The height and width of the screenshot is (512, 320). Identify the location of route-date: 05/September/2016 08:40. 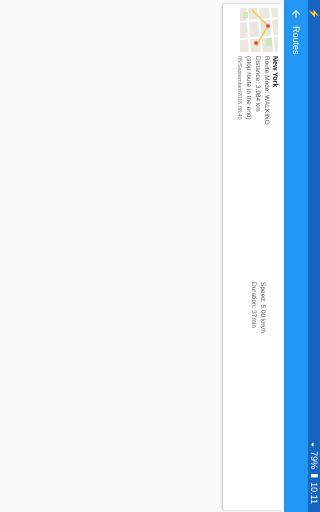
(239, 88).